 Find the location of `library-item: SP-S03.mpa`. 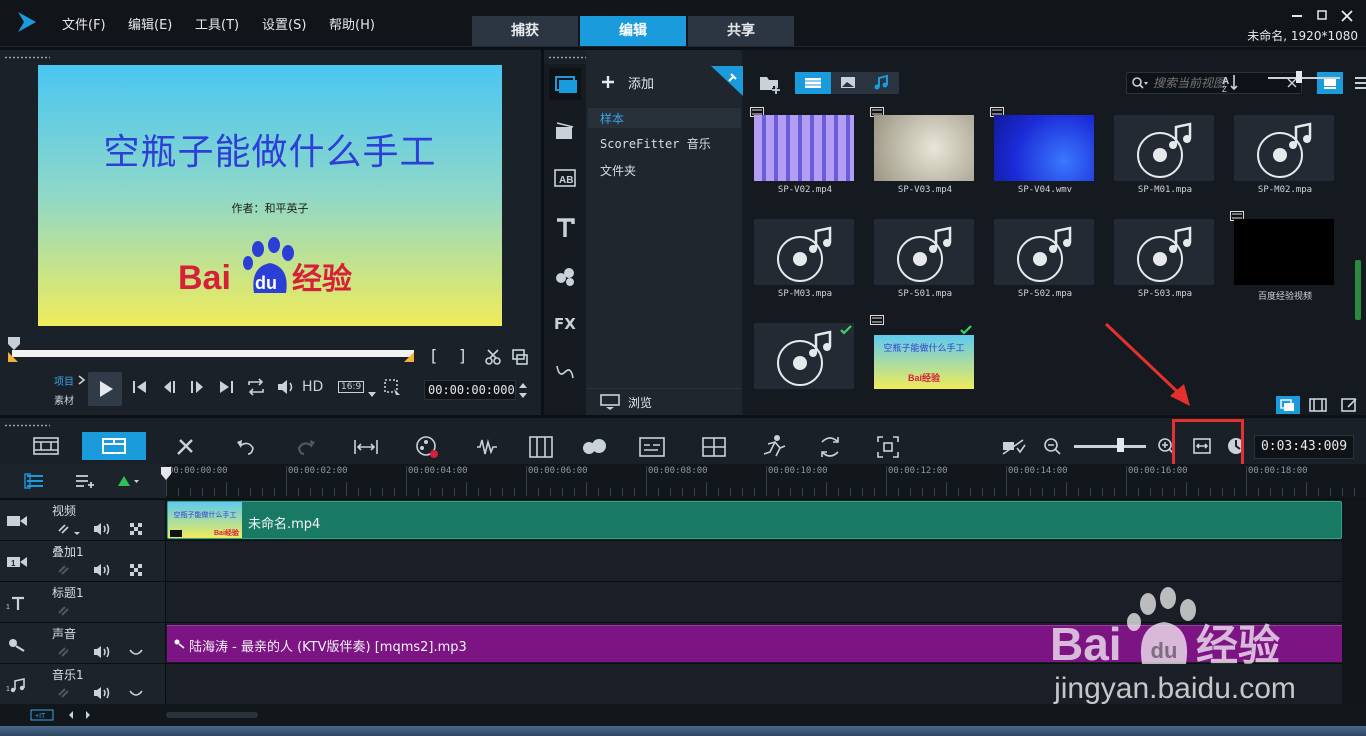

library-item: SP-S03.mpa is located at coordinates (1165, 259).